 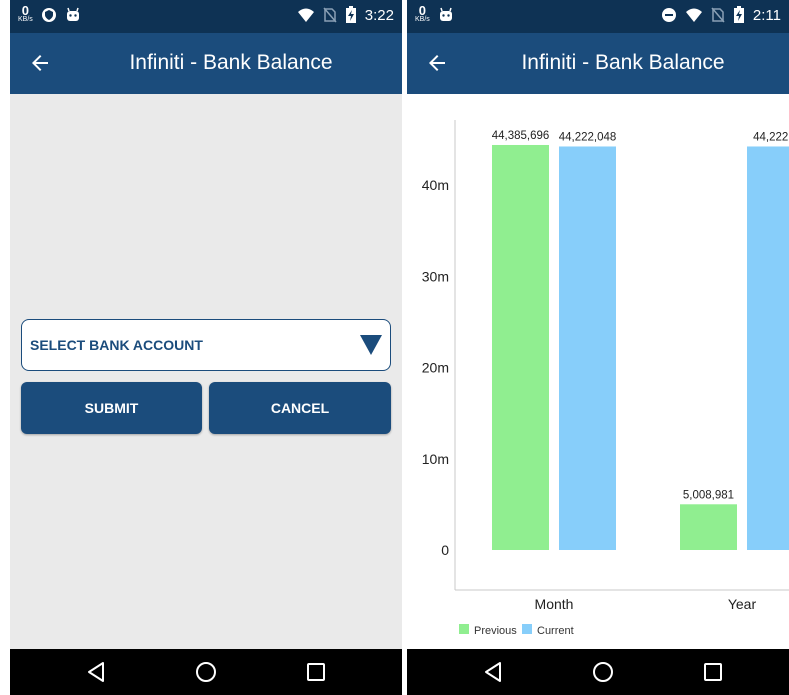 What do you see at coordinates (379, 15) in the screenshot?
I see `status-time: 3:22` at bounding box center [379, 15].